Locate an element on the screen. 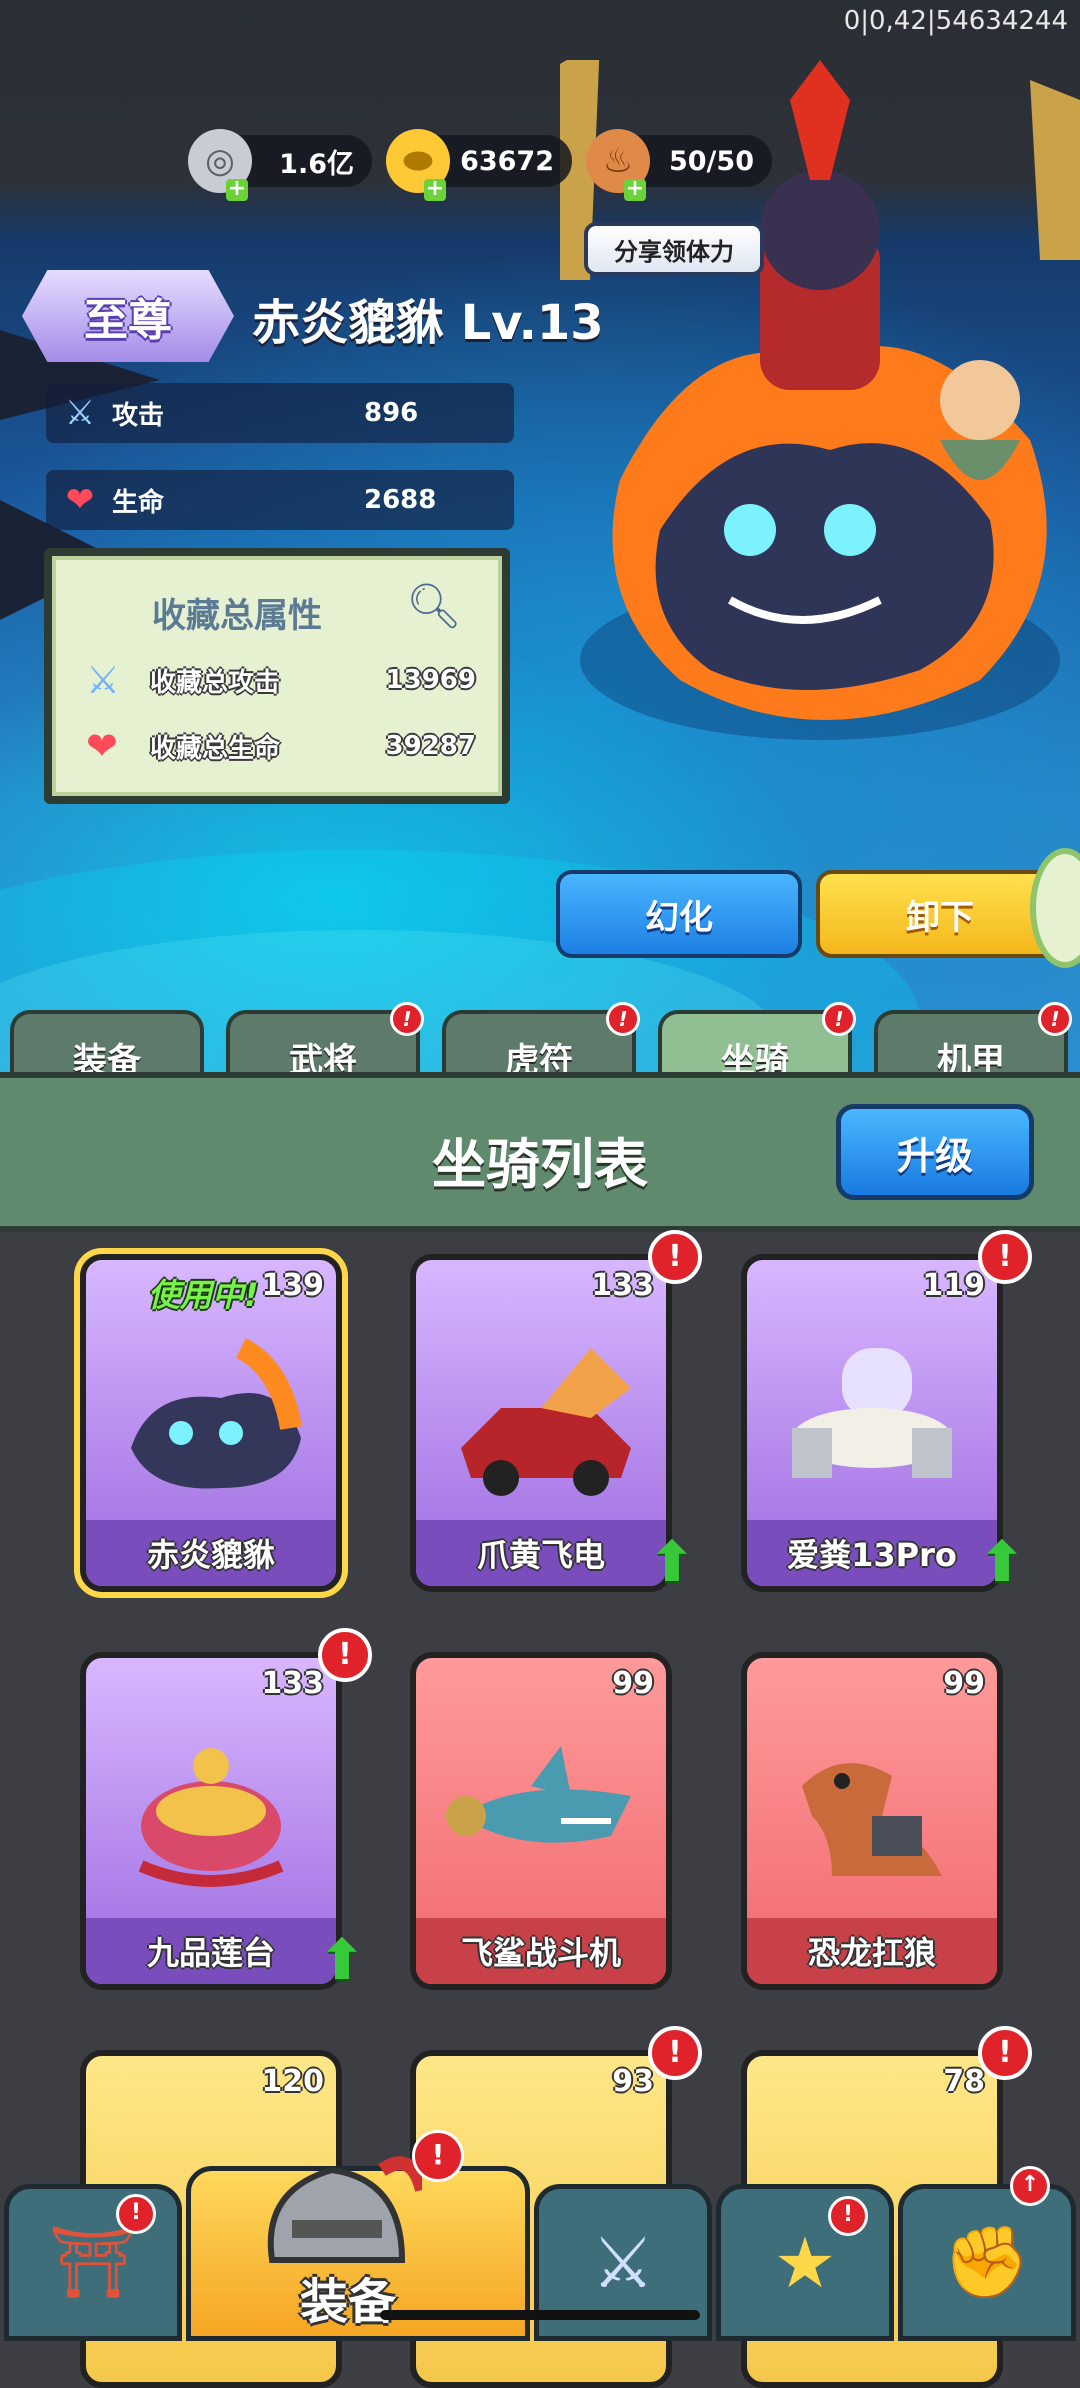  add-gold-icon: + is located at coordinates (435, 189).